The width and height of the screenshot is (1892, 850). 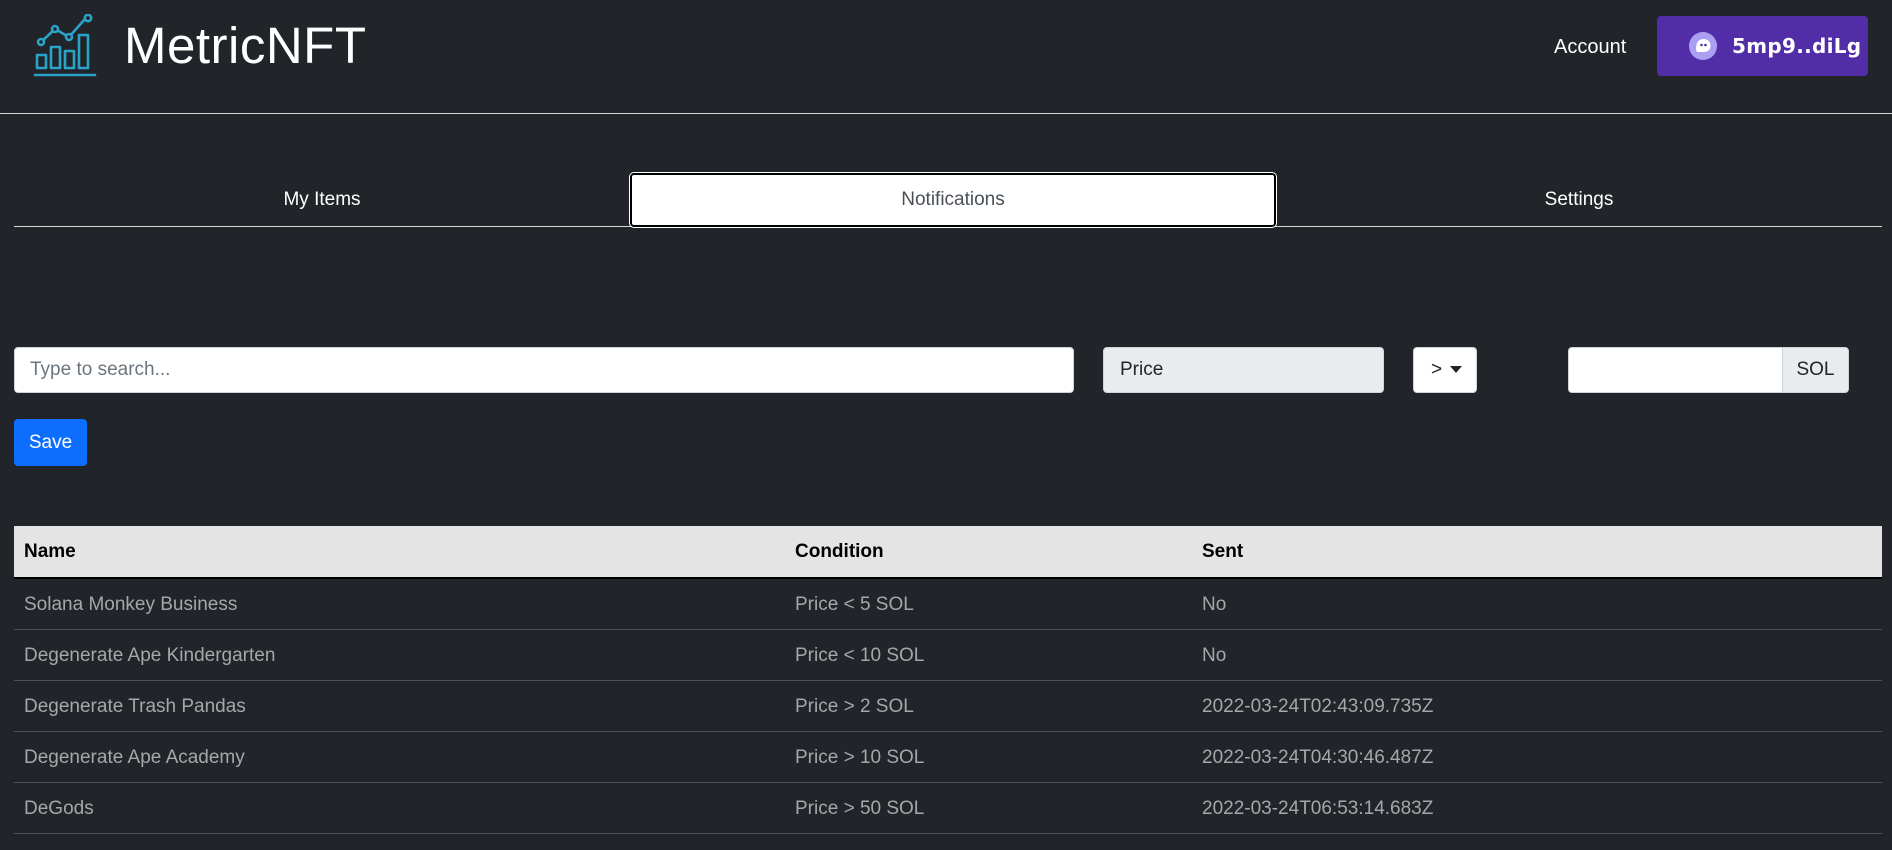 I want to click on metric-label: Price, so click(x=1243, y=370).